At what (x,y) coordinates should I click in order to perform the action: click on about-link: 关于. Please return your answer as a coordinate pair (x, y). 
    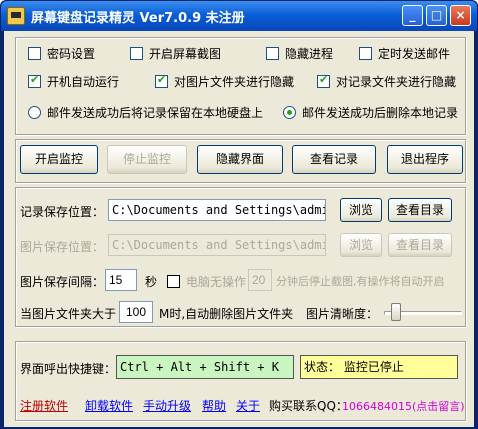
    Looking at the image, I should click on (248, 405).